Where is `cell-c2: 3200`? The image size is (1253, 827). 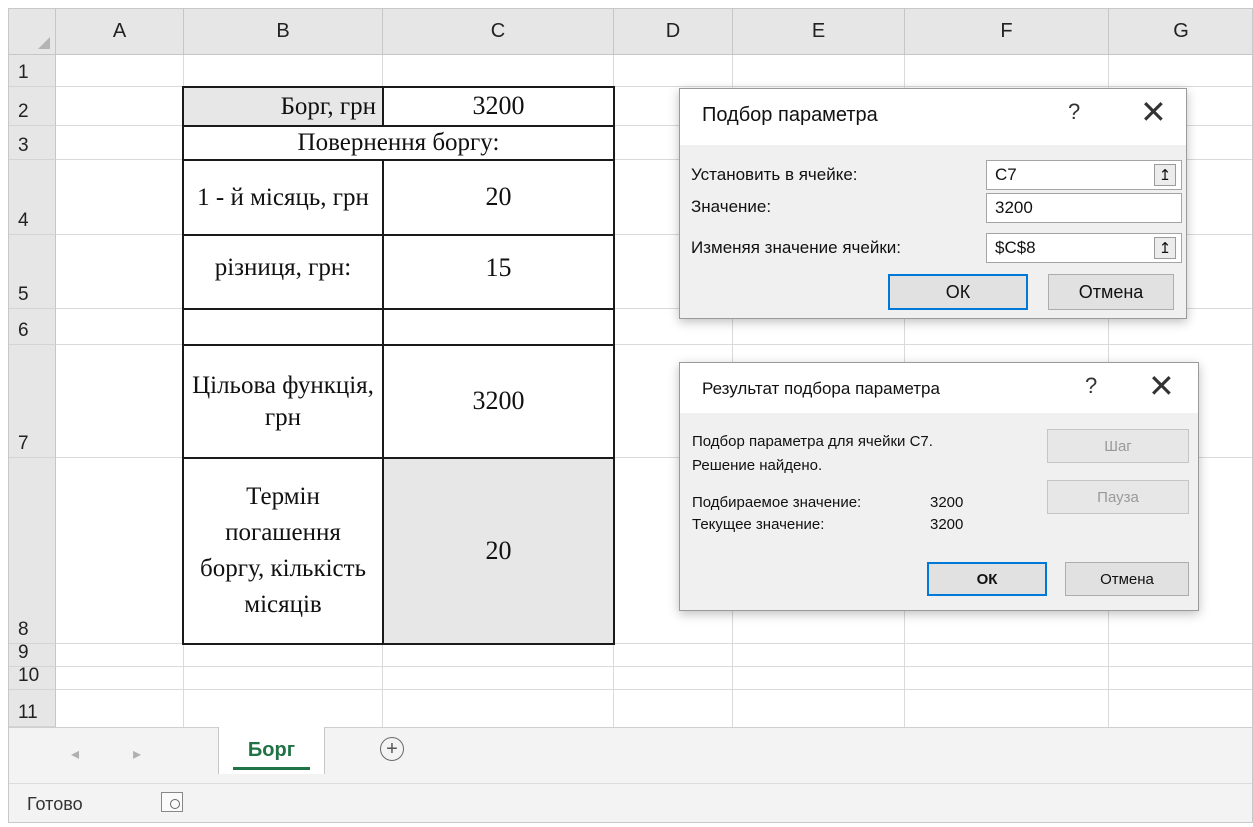
cell-c2: 3200 is located at coordinates (498, 106).